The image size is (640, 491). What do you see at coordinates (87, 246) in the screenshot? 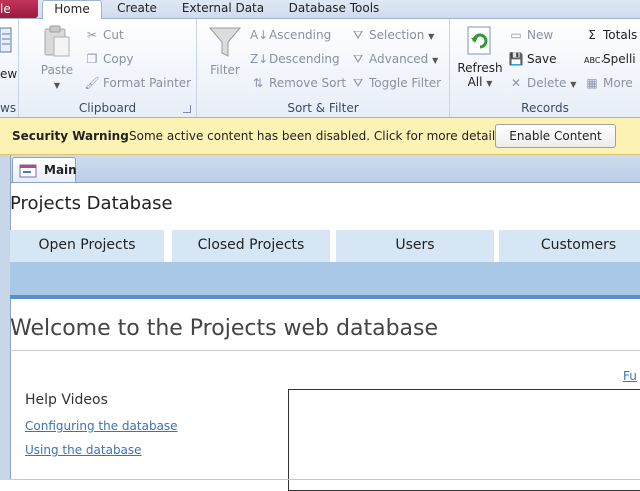
I see `nav-tab-open-projects: Open Projects` at bounding box center [87, 246].